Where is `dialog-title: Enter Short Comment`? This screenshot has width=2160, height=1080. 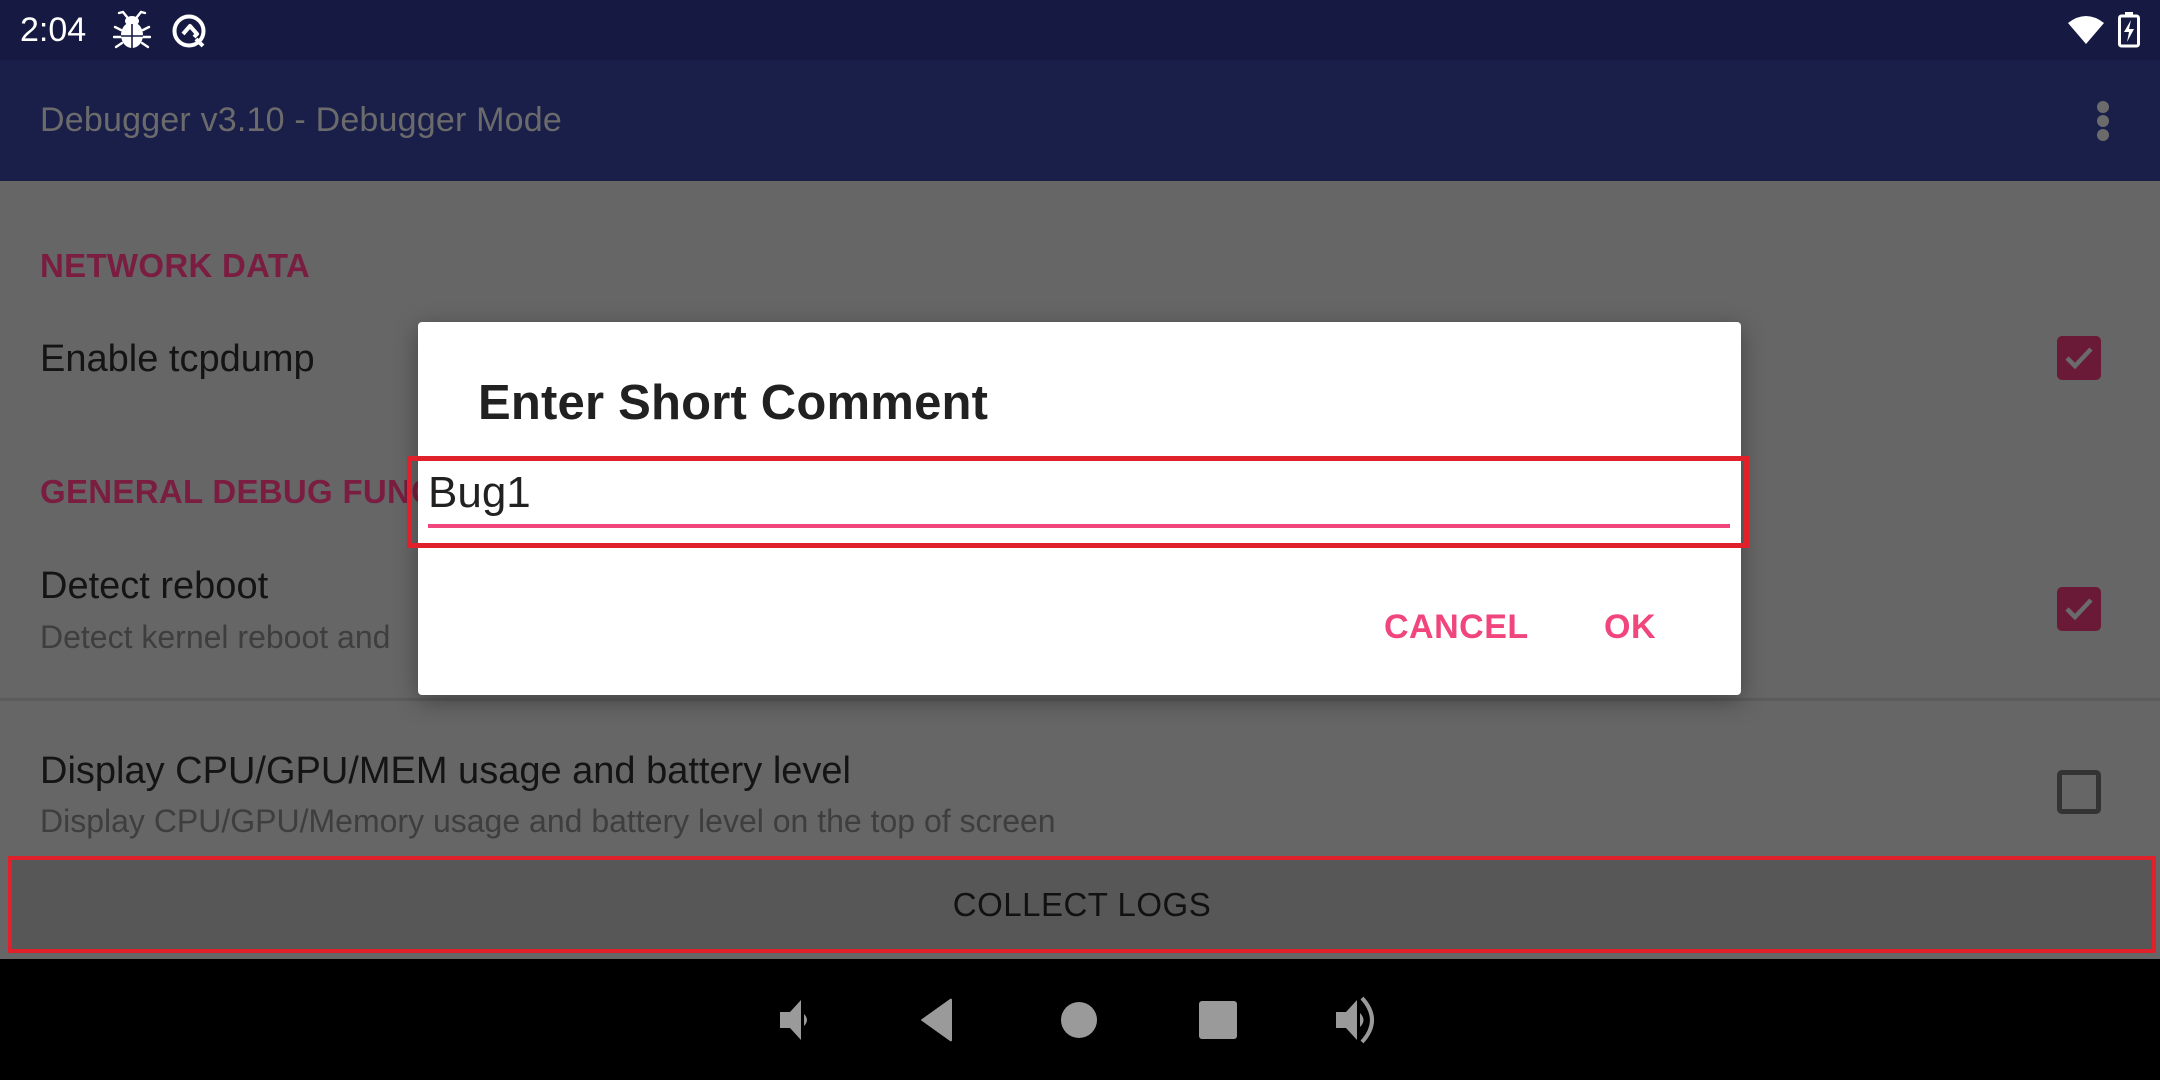 dialog-title: Enter Short Comment is located at coordinates (733, 403).